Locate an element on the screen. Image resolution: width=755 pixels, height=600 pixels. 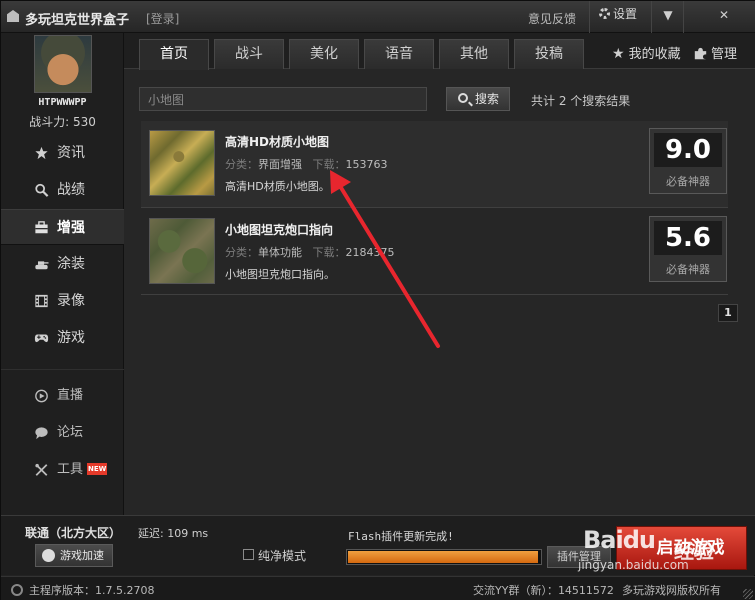
sidebar-item-label: 论坛 is located at coordinates (70, 432).